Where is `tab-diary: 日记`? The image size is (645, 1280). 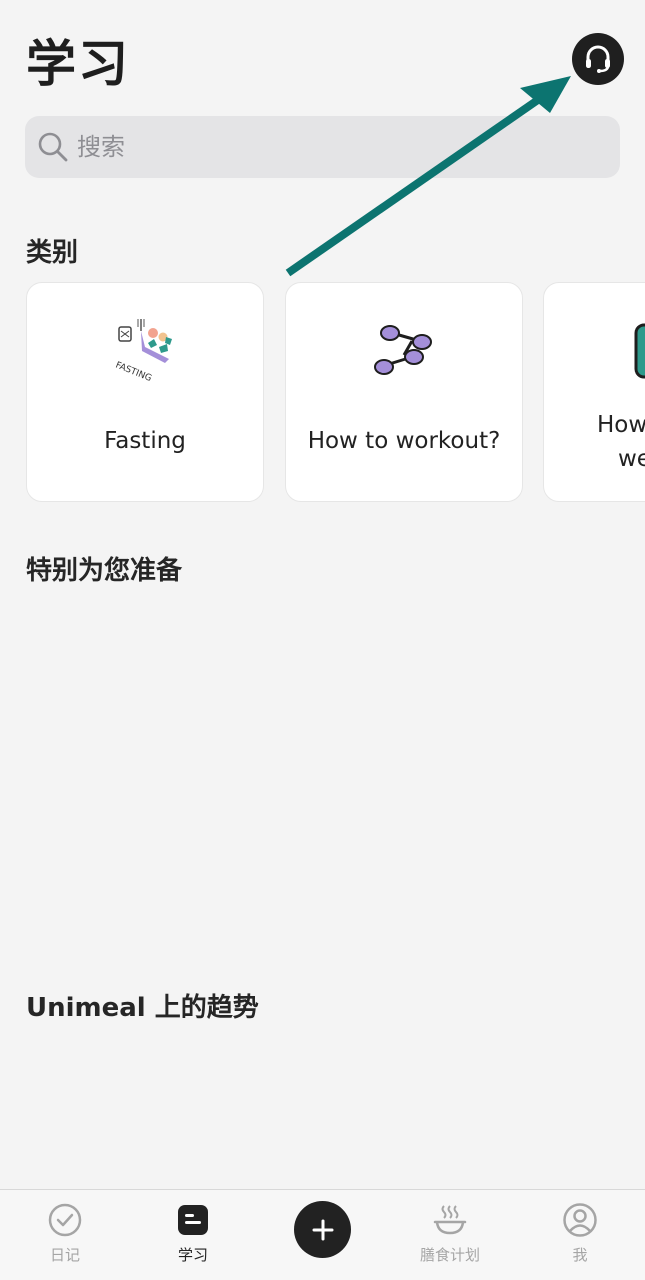 tab-diary: 日记 is located at coordinates (65, 1235).